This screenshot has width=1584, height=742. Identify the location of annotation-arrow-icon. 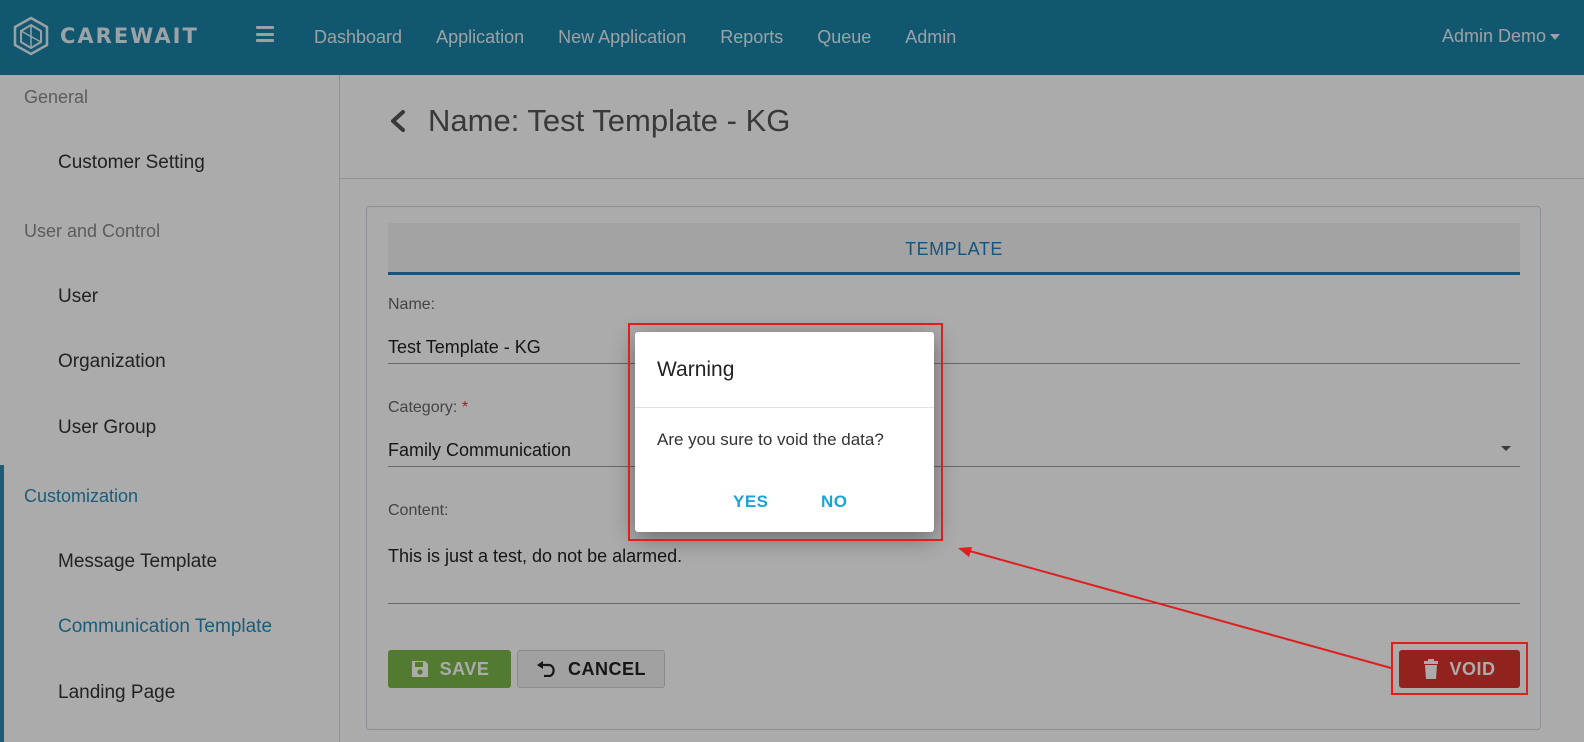
(1175, 608).